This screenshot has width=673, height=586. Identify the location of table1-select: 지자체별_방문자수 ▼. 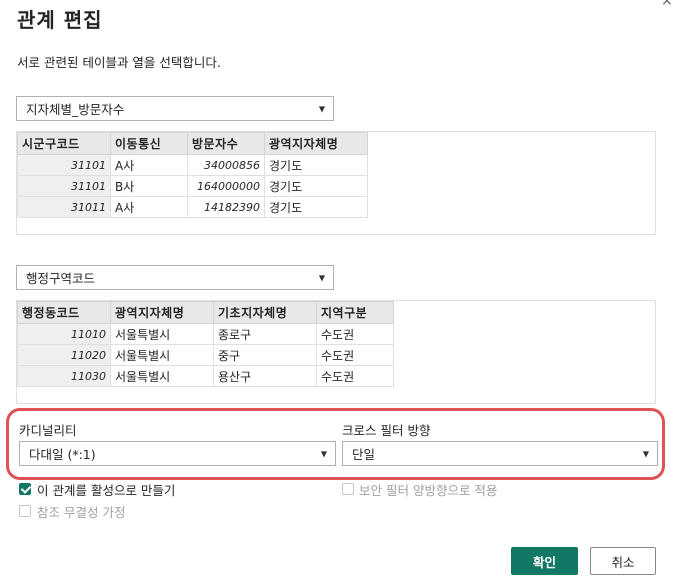
(175, 108).